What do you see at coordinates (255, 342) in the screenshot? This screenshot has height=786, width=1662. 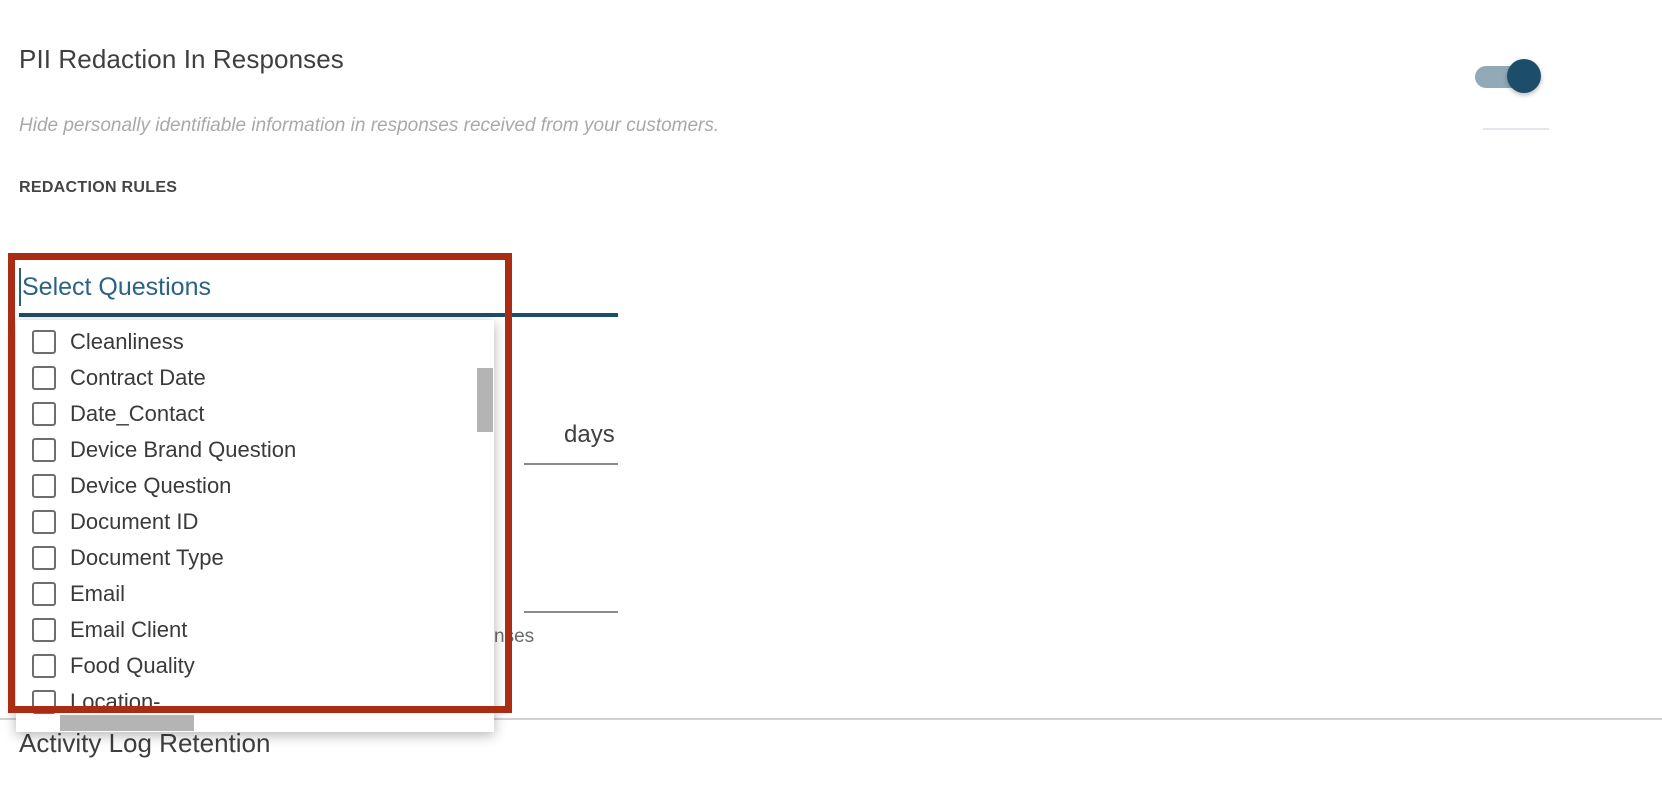 I see `dropdown-option: Cleanliness` at bounding box center [255, 342].